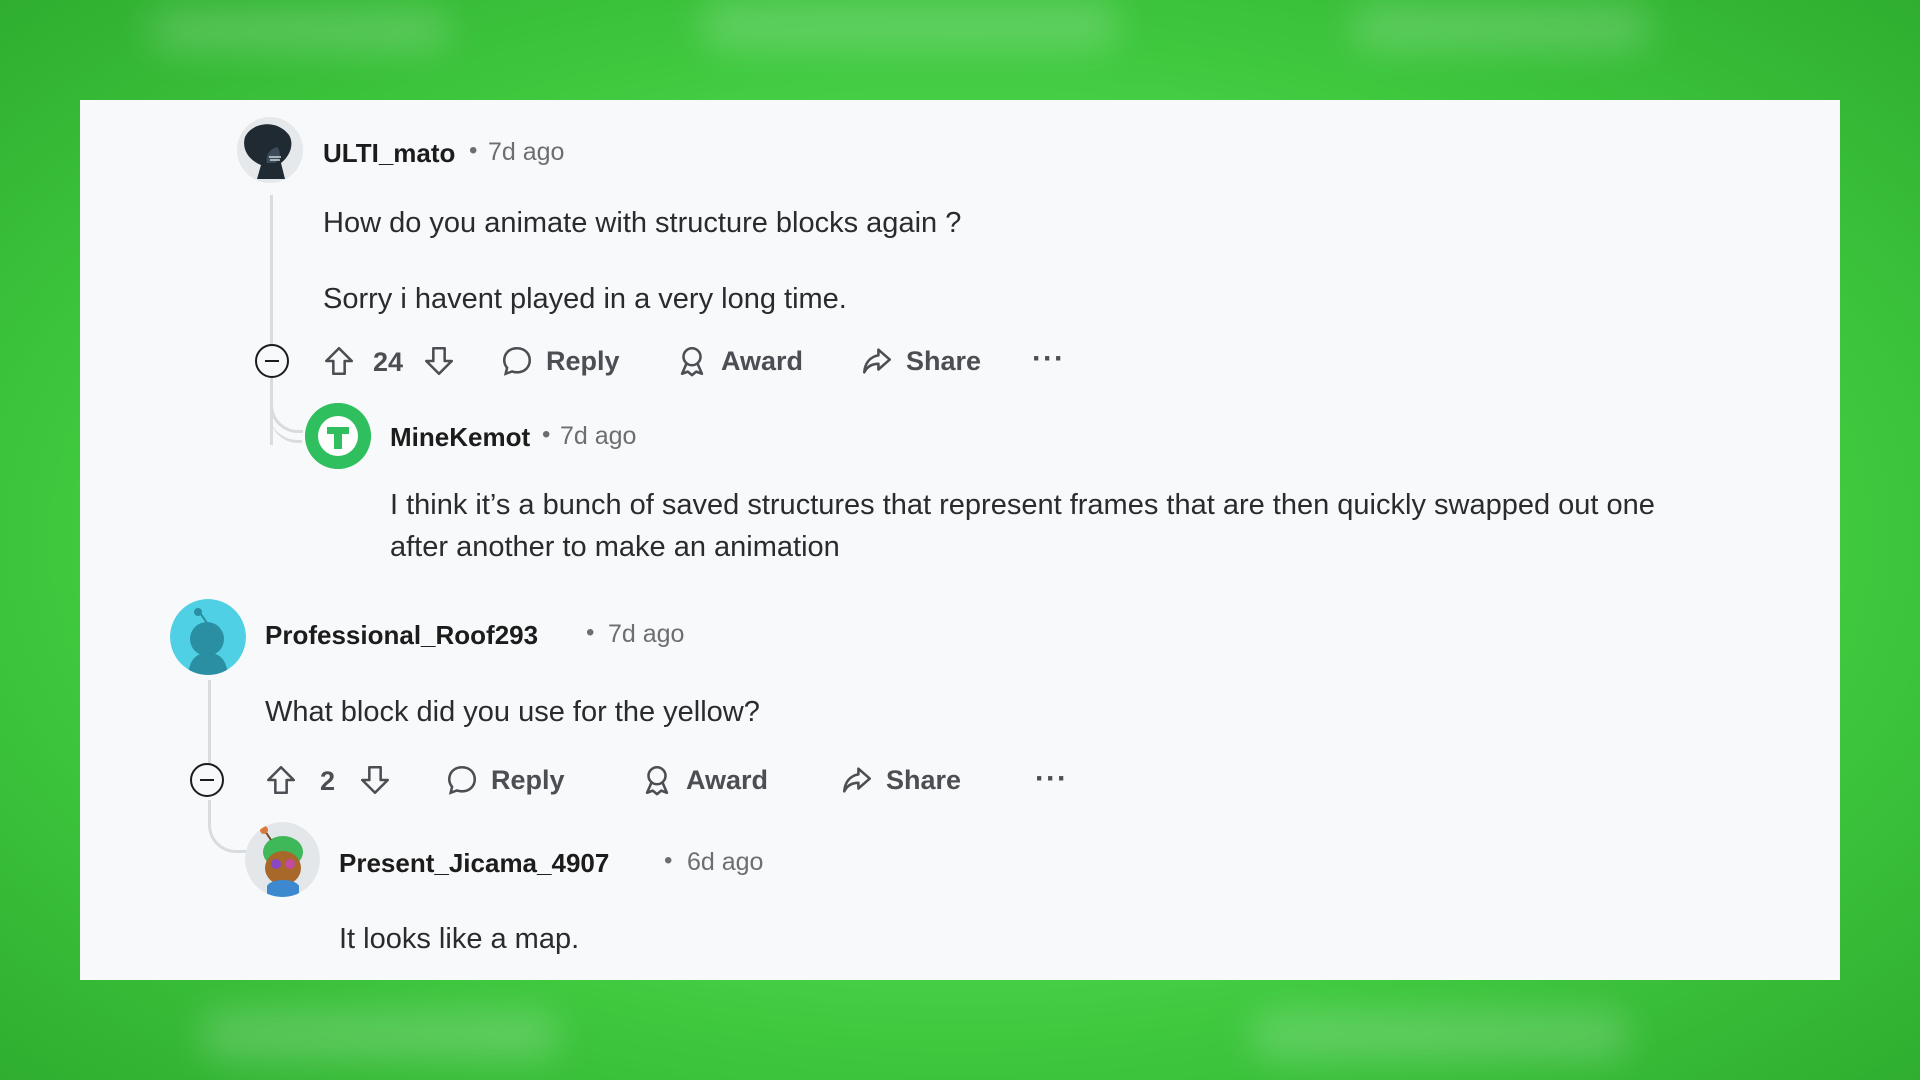 The width and height of the screenshot is (1920, 1080). What do you see at coordinates (725, 862) in the screenshot?
I see `timestamp: 6d ago` at bounding box center [725, 862].